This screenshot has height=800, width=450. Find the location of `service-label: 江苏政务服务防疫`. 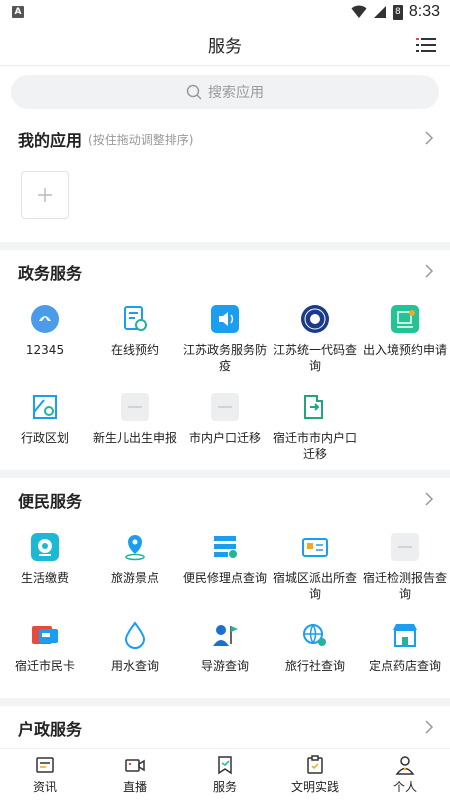

service-label: 江苏政务服务防疫 is located at coordinates (224, 358).